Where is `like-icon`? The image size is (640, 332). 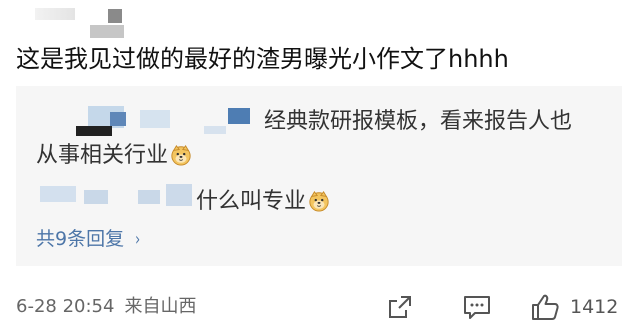 like-icon is located at coordinates (545, 307).